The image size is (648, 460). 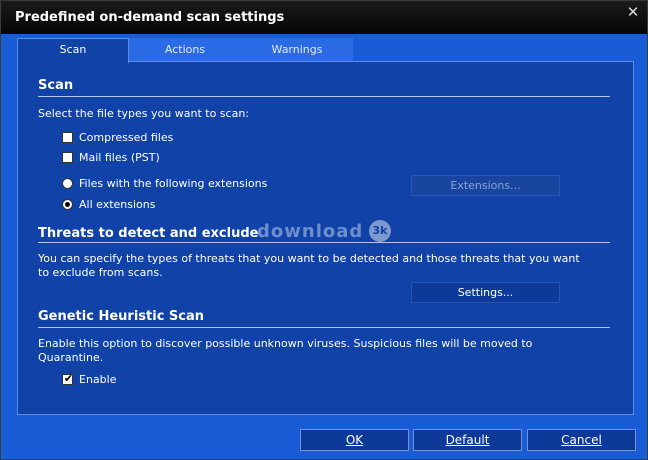 What do you see at coordinates (150, 17) in the screenshot?
I see `window-title: Predefined on-demand scan settings` at bounding box center [150, 17].